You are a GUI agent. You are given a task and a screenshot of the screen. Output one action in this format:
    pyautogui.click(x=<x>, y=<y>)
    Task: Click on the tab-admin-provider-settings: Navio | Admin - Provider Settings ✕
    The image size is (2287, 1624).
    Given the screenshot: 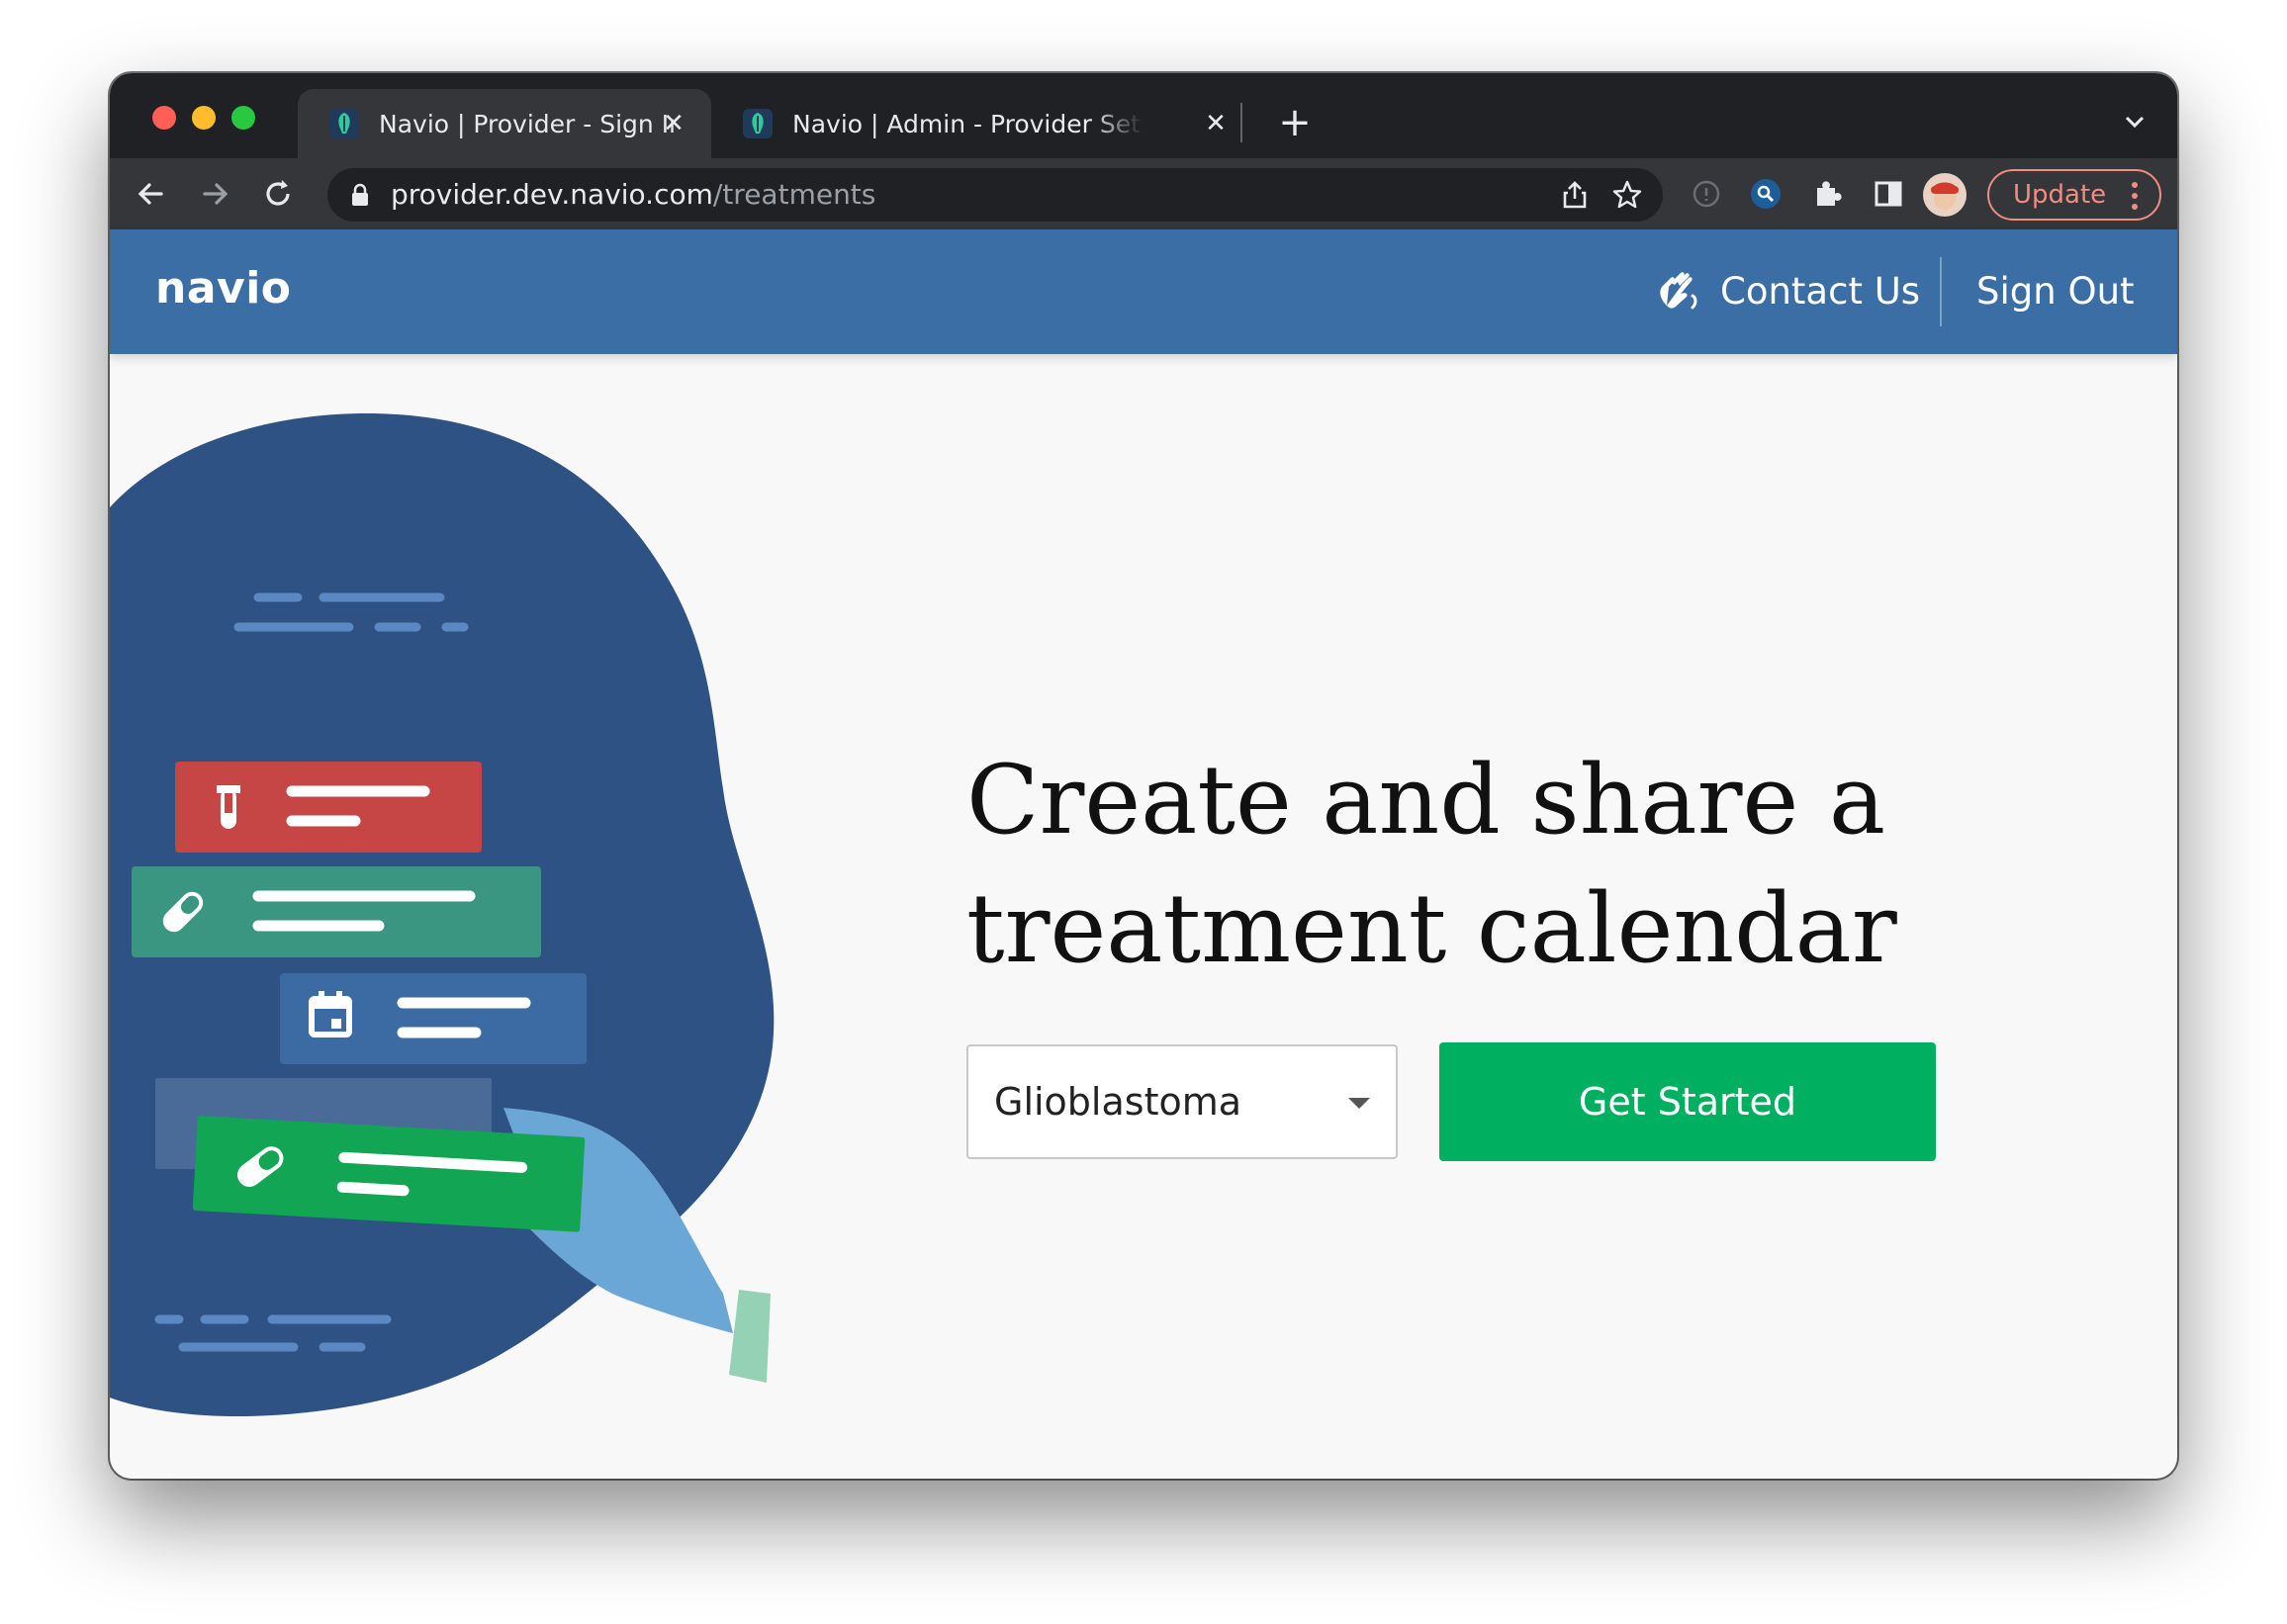 What is the action you would take?
    pyautogui.click(x=990, y=123)
    